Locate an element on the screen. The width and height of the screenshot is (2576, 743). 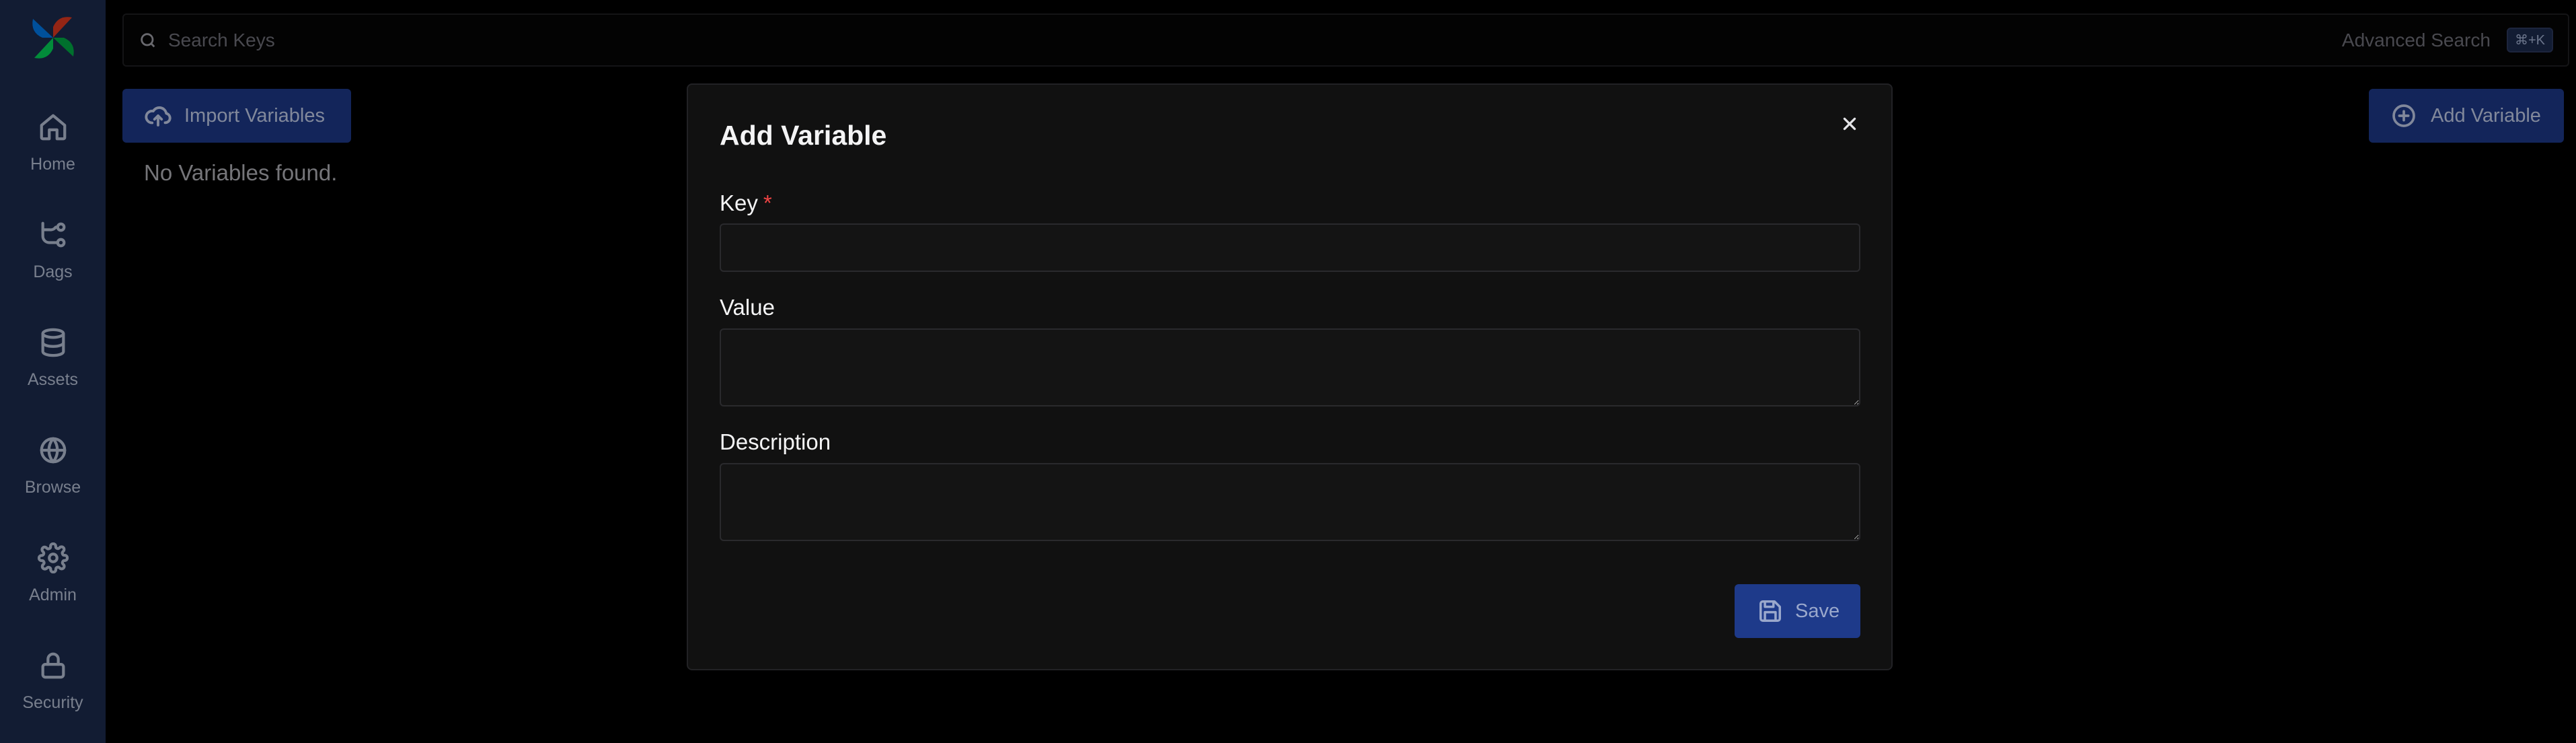
save-button: Save is located at coordinates (1797, 611).